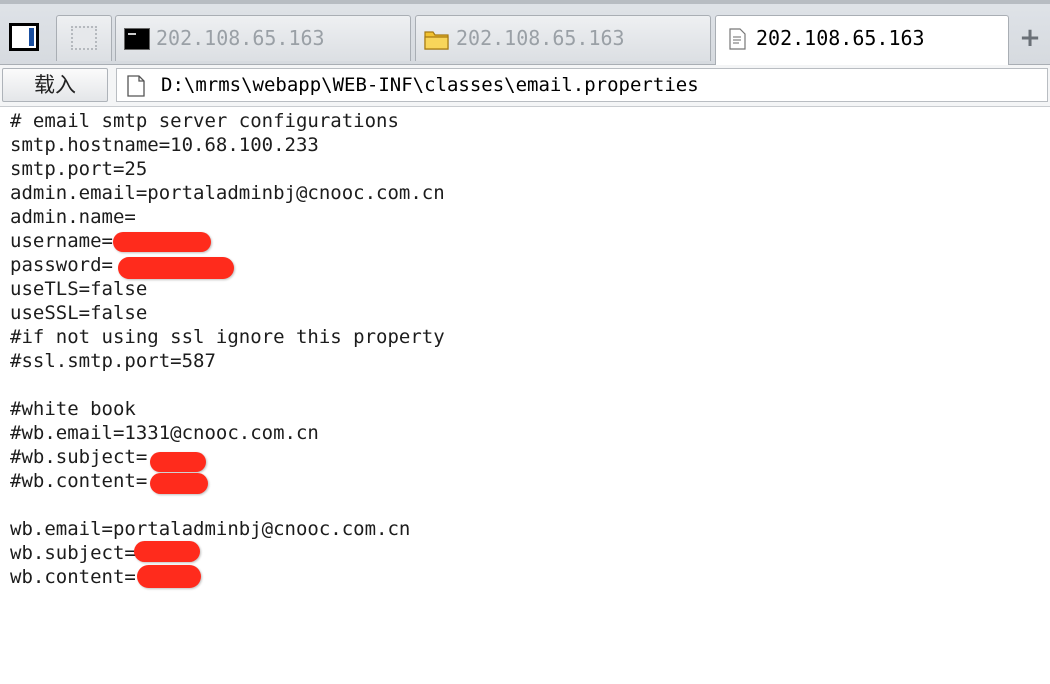 The width and height of the screenshot is (1050, 684). I want to click on editor-line: #wb.content=, so click(79, 481).